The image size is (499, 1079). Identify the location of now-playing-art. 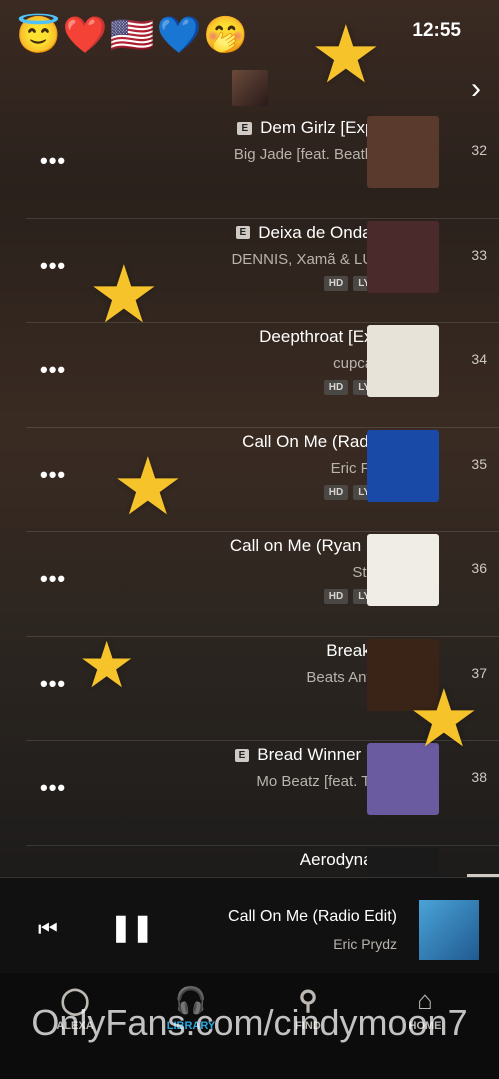
(449, 930).